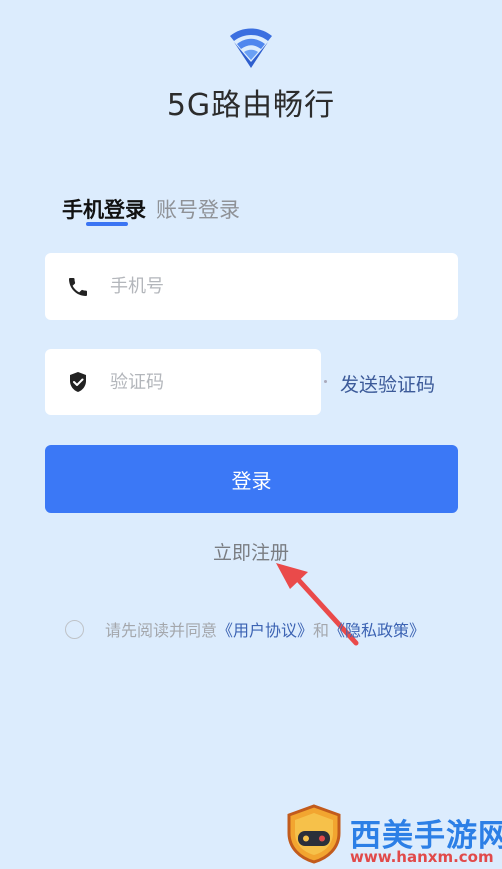 The width and height of the screenshot is (502, 869). I want to click on register-link: 立即注册, so click(251, 551).